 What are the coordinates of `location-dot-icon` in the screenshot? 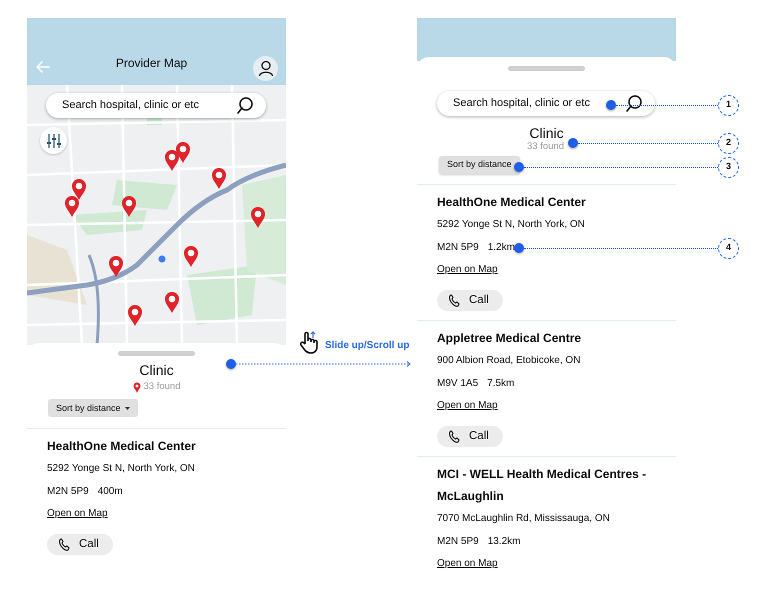 It's located at (162, 259).